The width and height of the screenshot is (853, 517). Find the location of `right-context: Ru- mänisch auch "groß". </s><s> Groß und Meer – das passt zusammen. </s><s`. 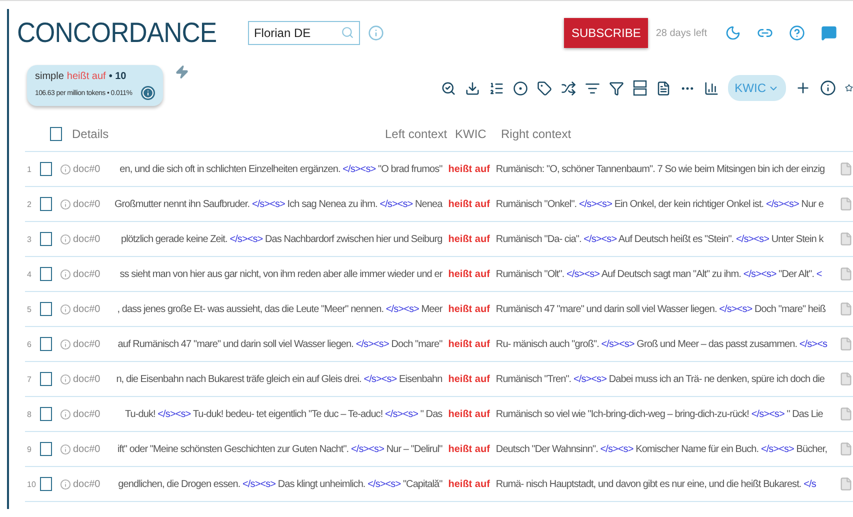

right-context: Ru- mänisch auch "groß". </s><s> Groß und Meer – das passt zusammen. </s><s is located at coordinates (662, 344).